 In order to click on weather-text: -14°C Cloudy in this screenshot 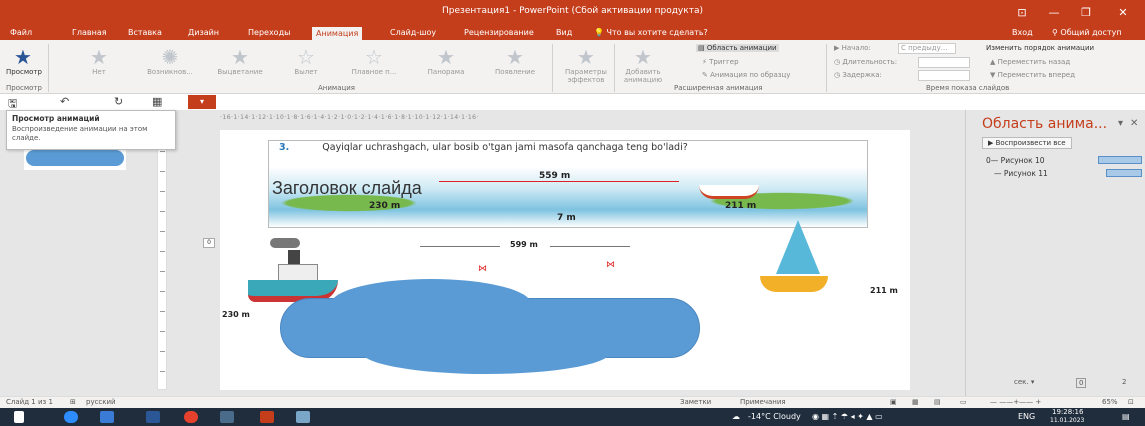, I will do `click(774, 416)`.